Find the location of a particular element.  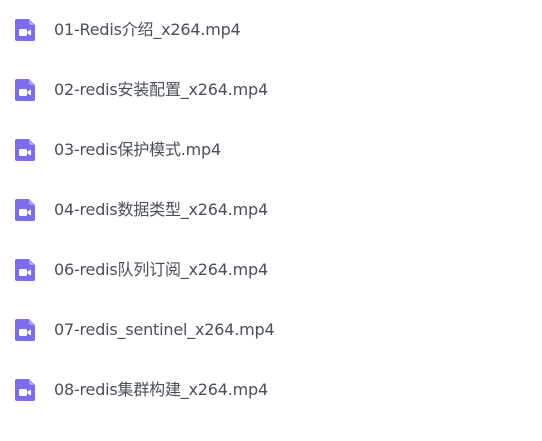

file-item-02: 02-redis安装配置_x264.mp4 is located at coordinates (271, 90).